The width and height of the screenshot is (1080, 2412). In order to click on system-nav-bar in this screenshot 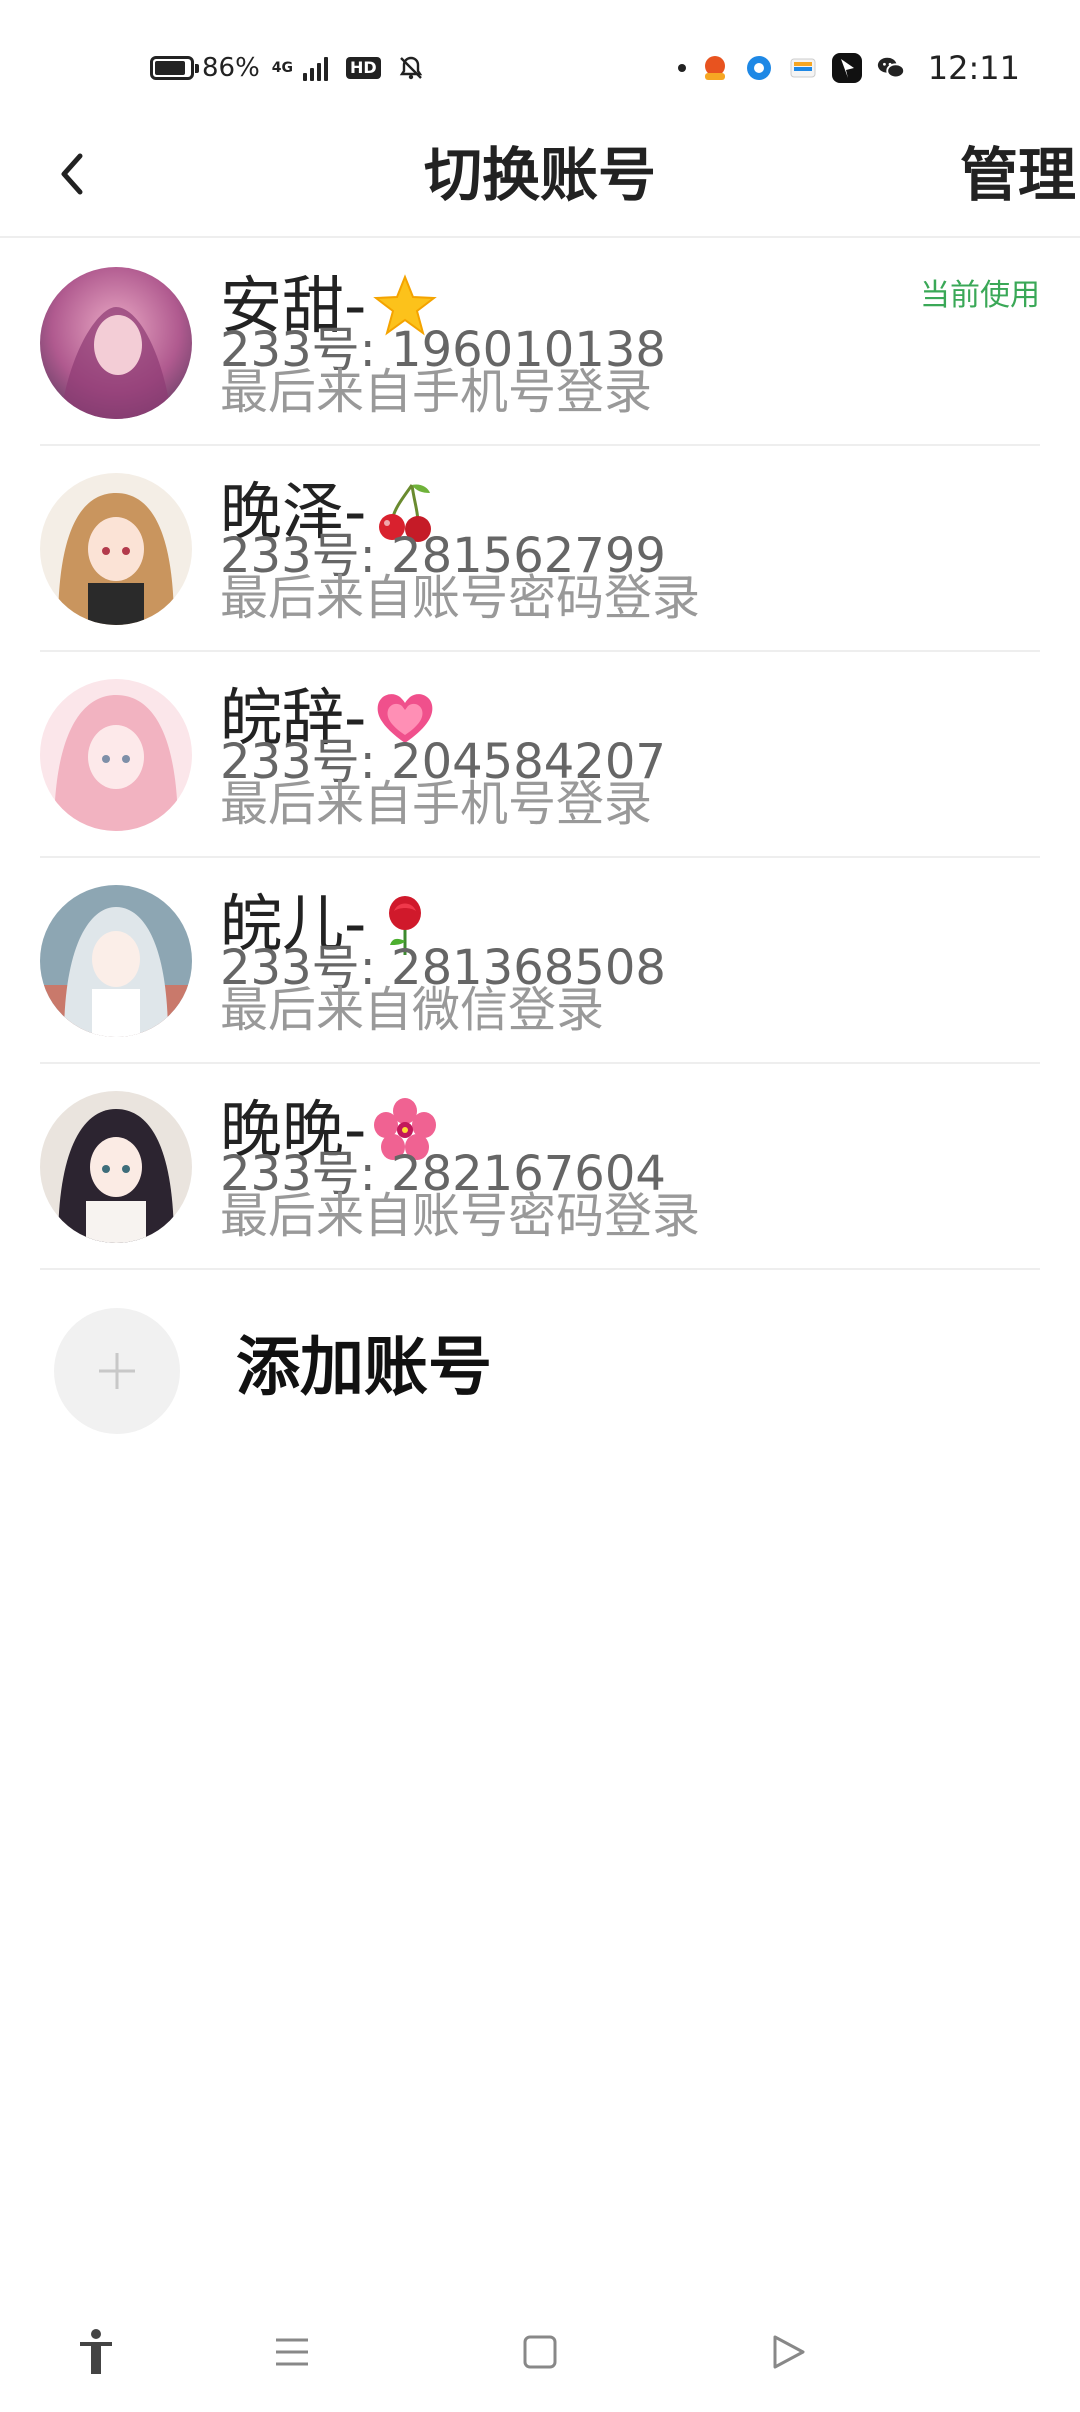, I will do `click(540, 2356)`.